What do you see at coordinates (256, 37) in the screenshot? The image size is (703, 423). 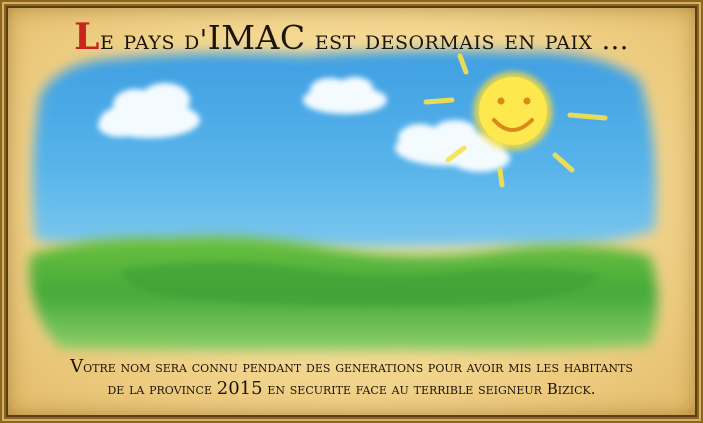 I see `title-brand: IMAC` at bounding box center [256, 37].